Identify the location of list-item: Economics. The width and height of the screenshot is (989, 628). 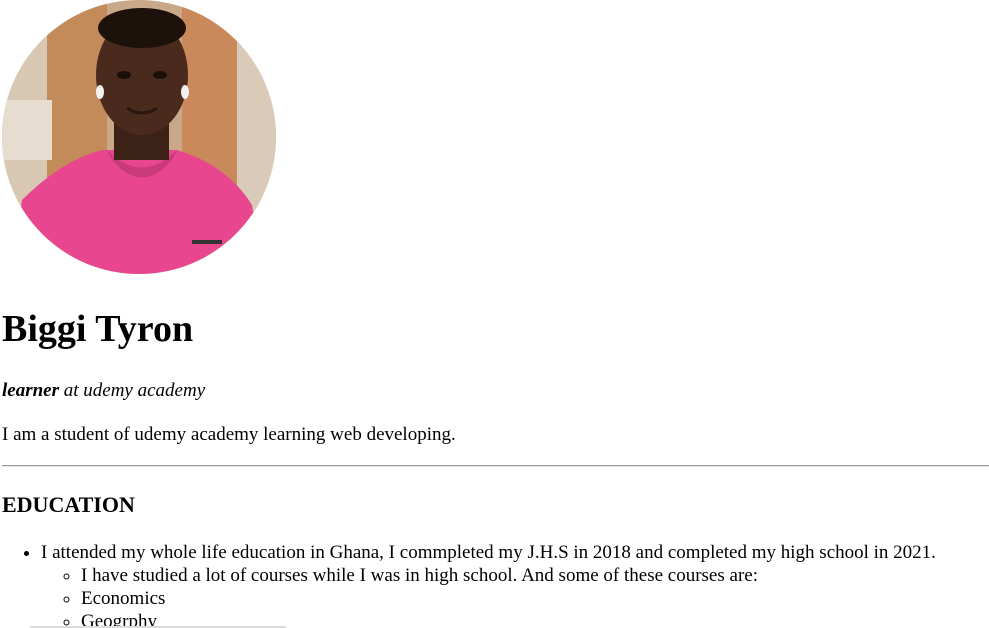
(508, 598).